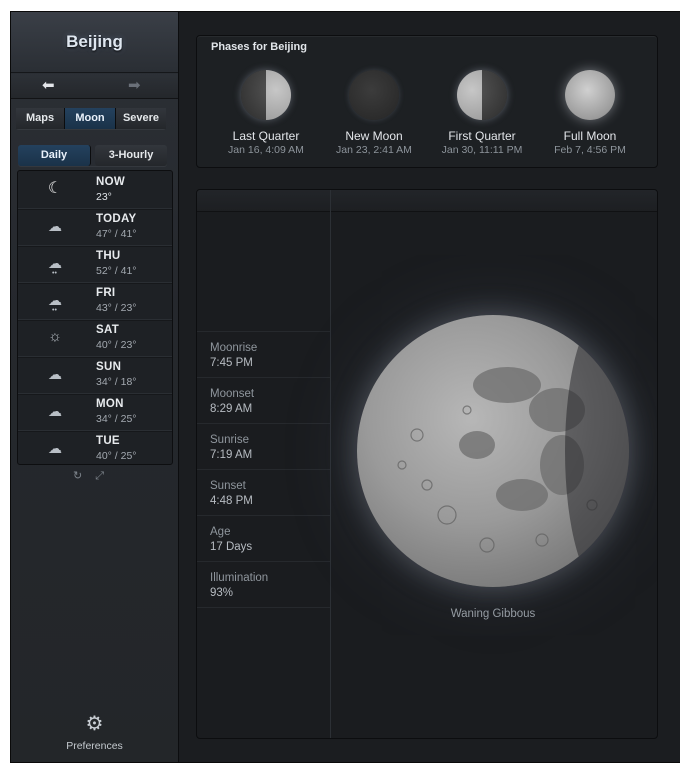  What do you see at coordinates (95, 301) in the screenshot?
I see `forecast-row-fri: ☁ •• FRI 43° / 23°` at bounding box center [95, 301].